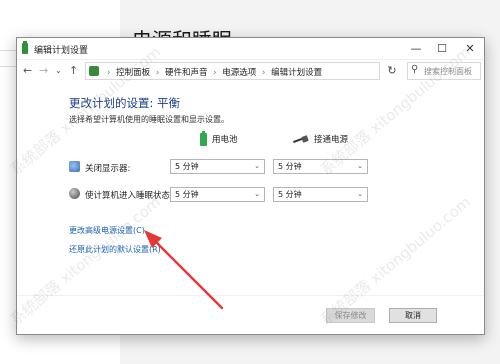 Image resolution: width=500 pixels, height=364 pixels. Describe the element at coordinates (225, 140) in the screenshot. I see `battery-column-label: 用电池` at that location.